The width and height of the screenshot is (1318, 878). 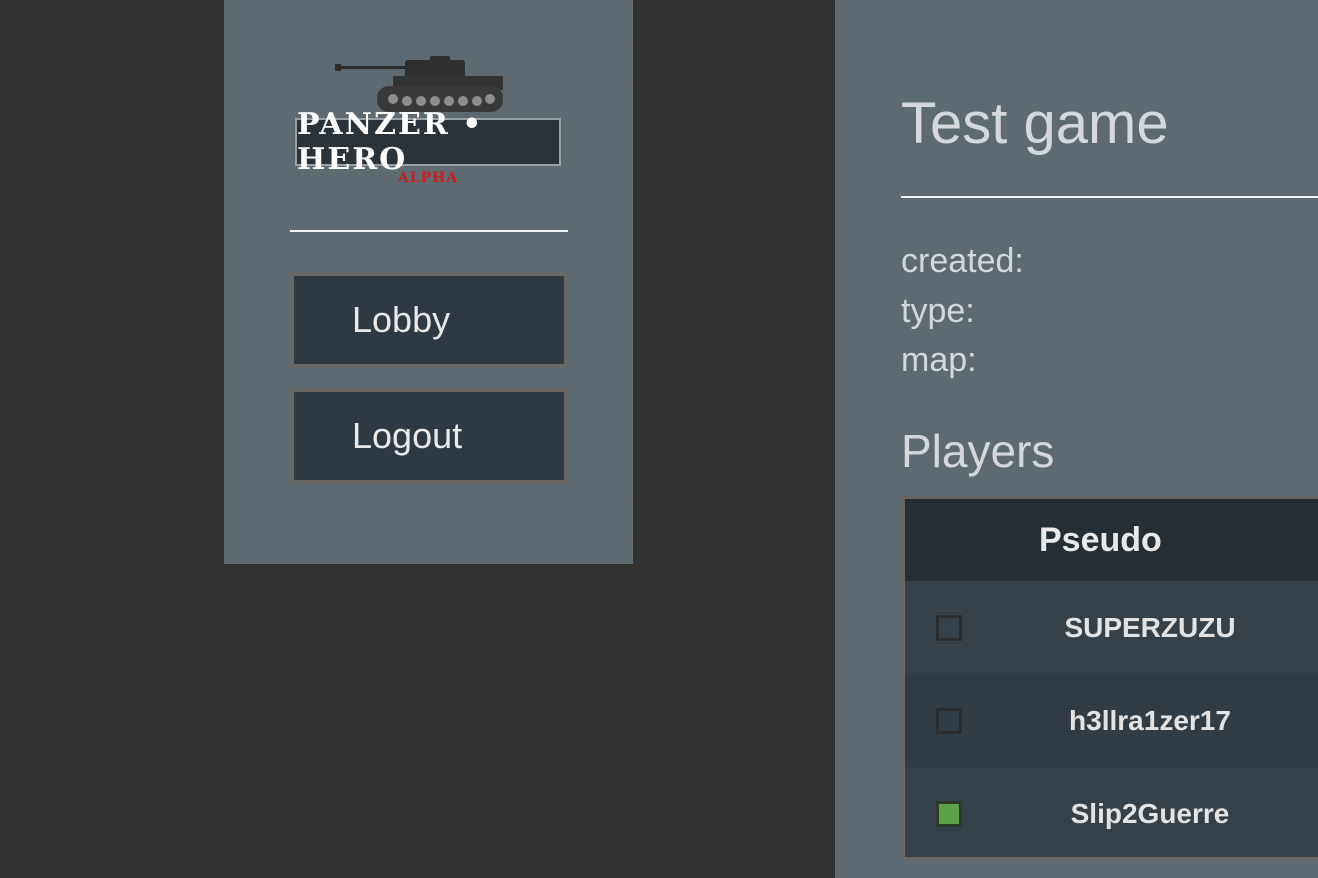 I want to click on logo-plate: PANZER • HERO, so click(x=428, y=142).